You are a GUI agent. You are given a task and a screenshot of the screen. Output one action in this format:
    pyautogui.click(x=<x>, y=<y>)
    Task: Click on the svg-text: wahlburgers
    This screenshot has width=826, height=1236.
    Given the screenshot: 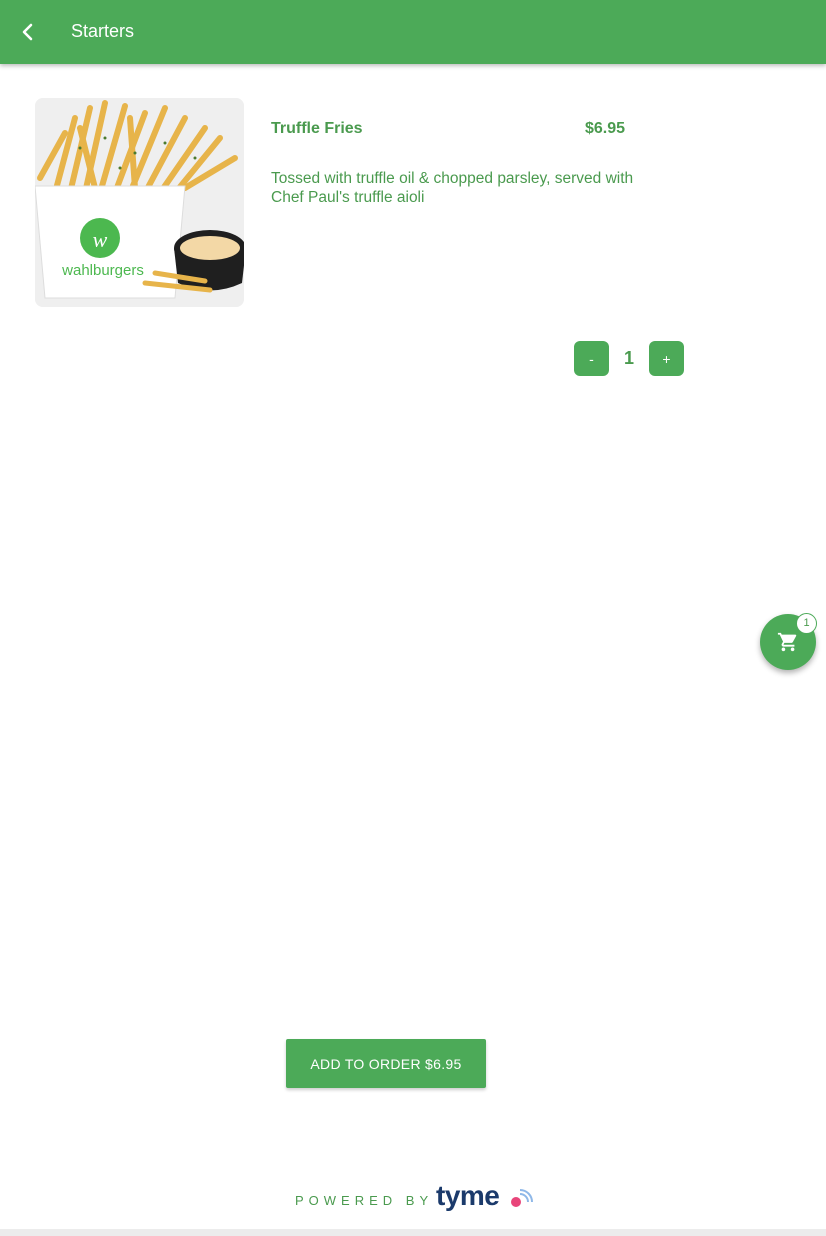 What is the action you would take?
    pyautogui.click(x=102, y=270)
    